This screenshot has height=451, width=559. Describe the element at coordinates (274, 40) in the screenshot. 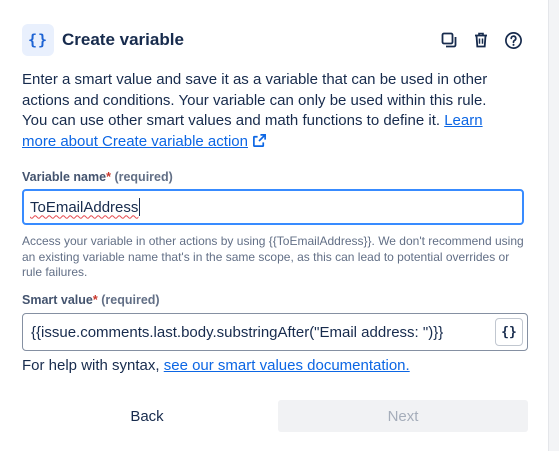

I see `panel-header: {} Create variable` at that location.